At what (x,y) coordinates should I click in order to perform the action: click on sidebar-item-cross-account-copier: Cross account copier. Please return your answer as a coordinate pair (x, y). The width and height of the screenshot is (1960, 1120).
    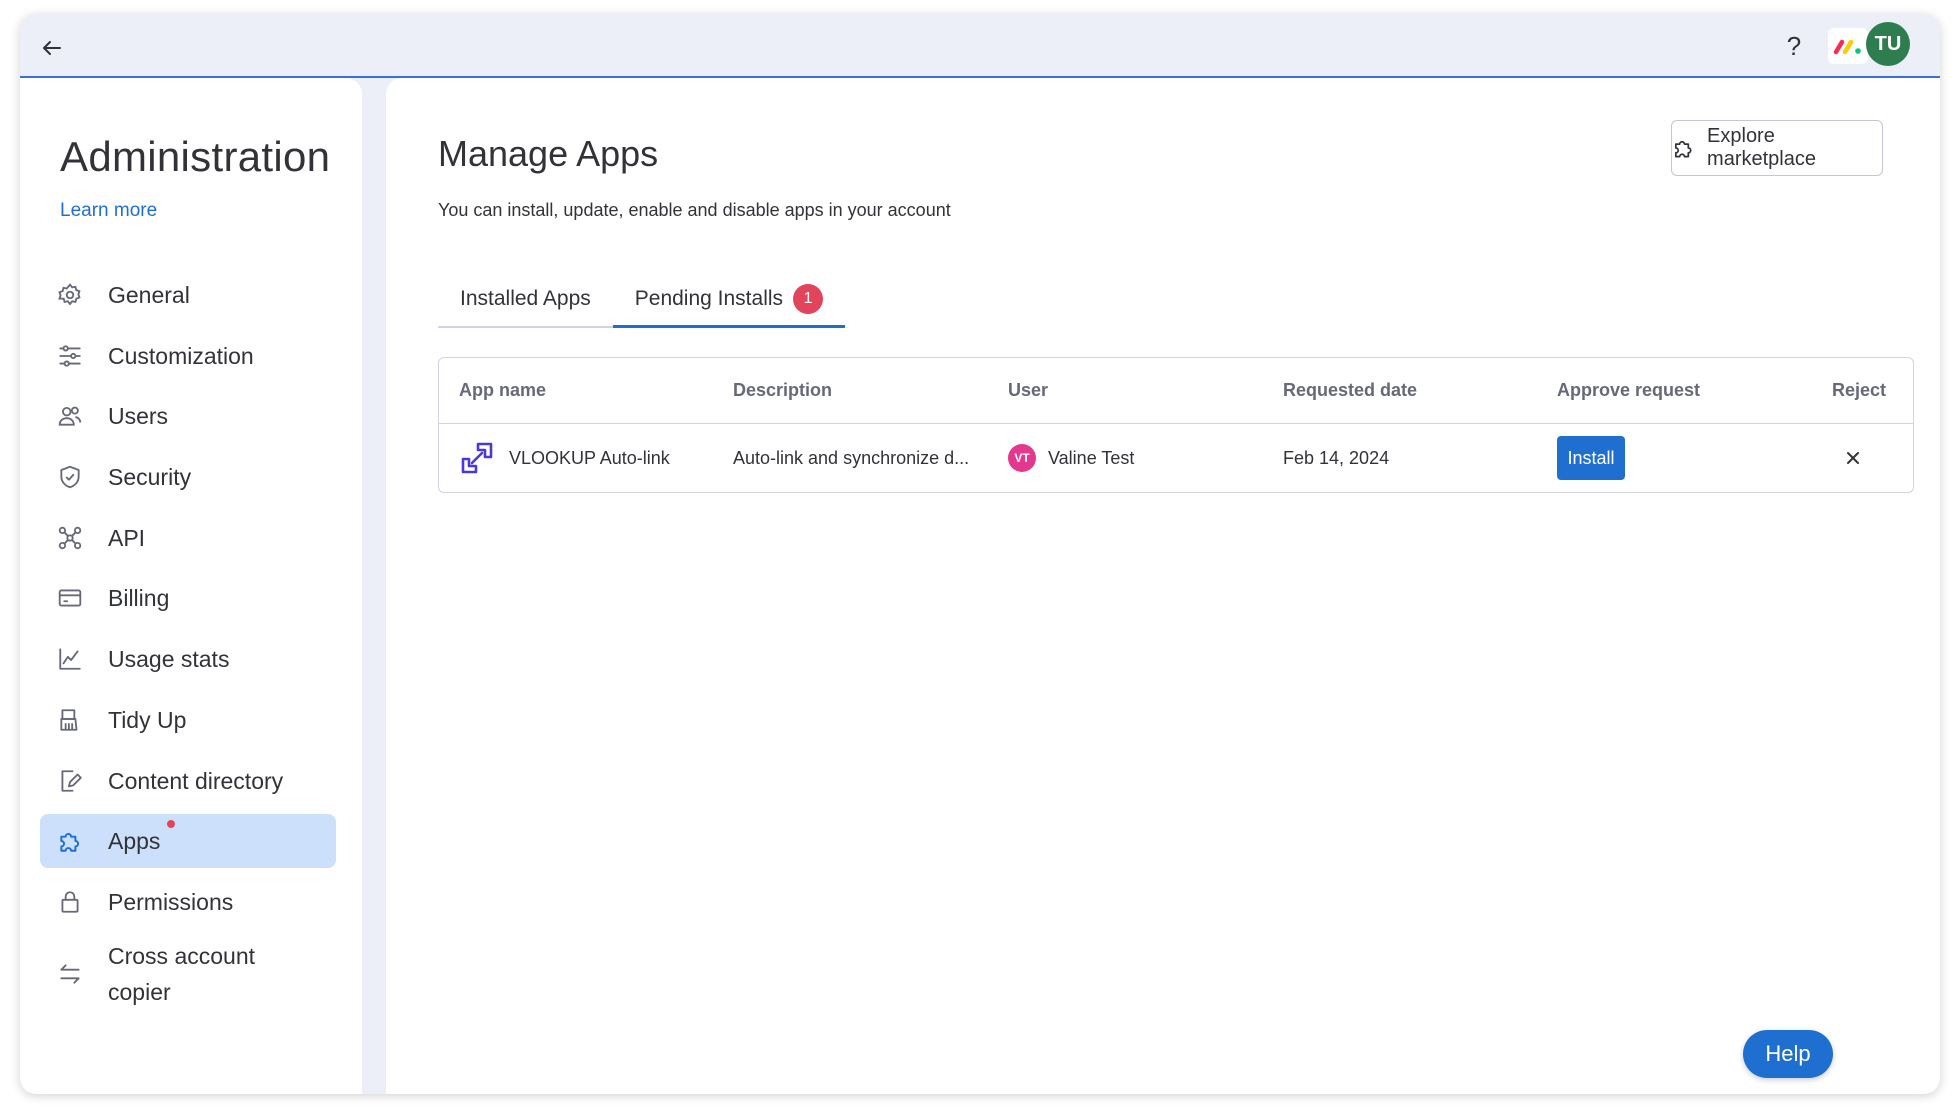
    Looking at the image, I should click on (188, 974).